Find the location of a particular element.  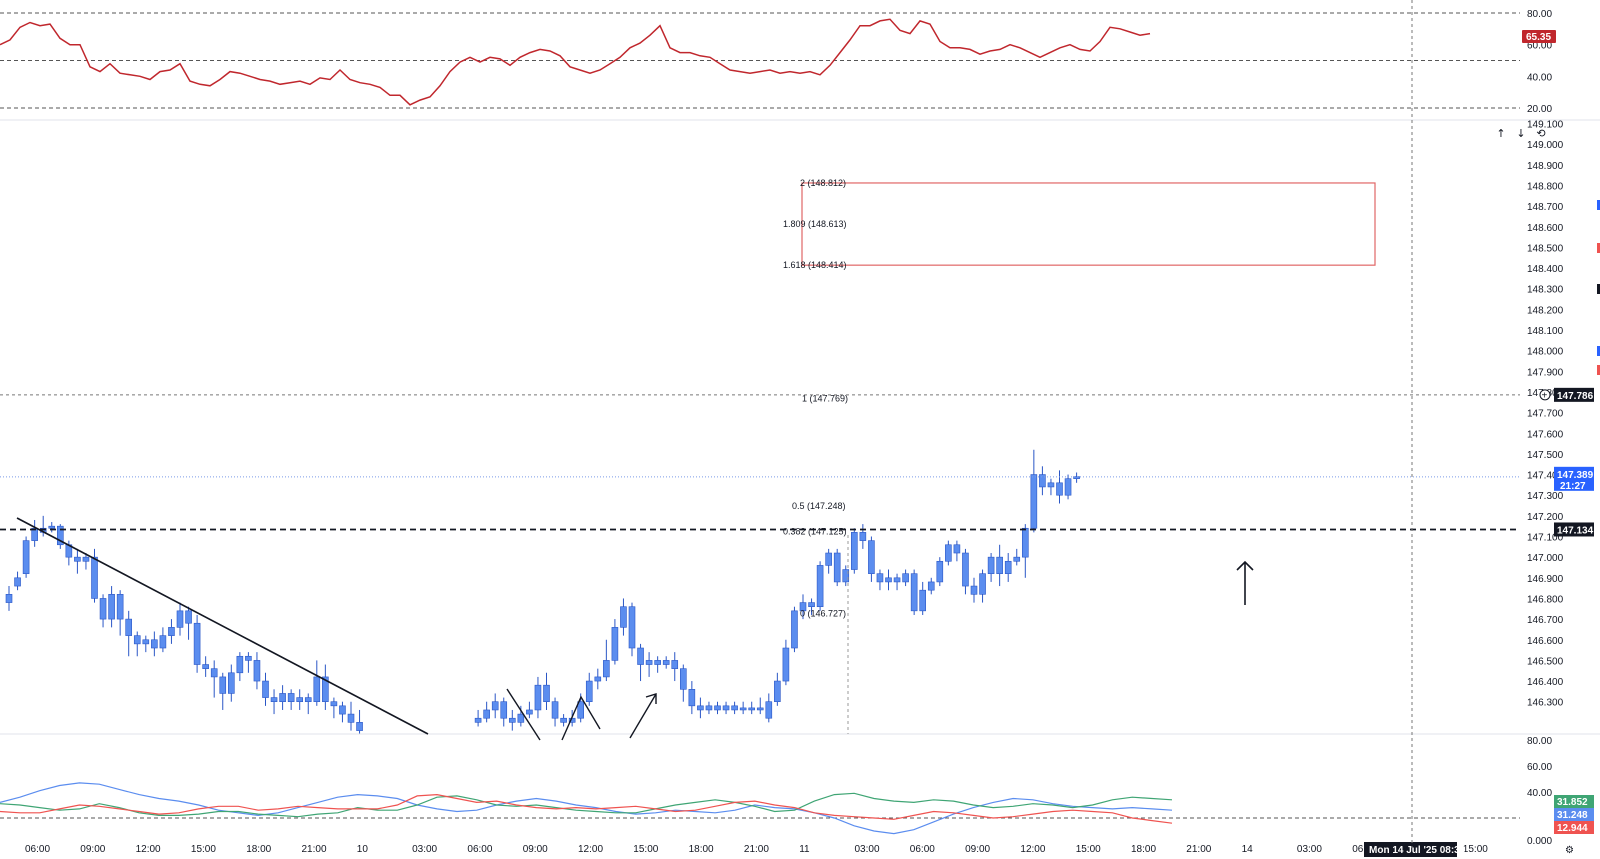

price-axis-label: 148.900 is located at coordinates (1545, 166).